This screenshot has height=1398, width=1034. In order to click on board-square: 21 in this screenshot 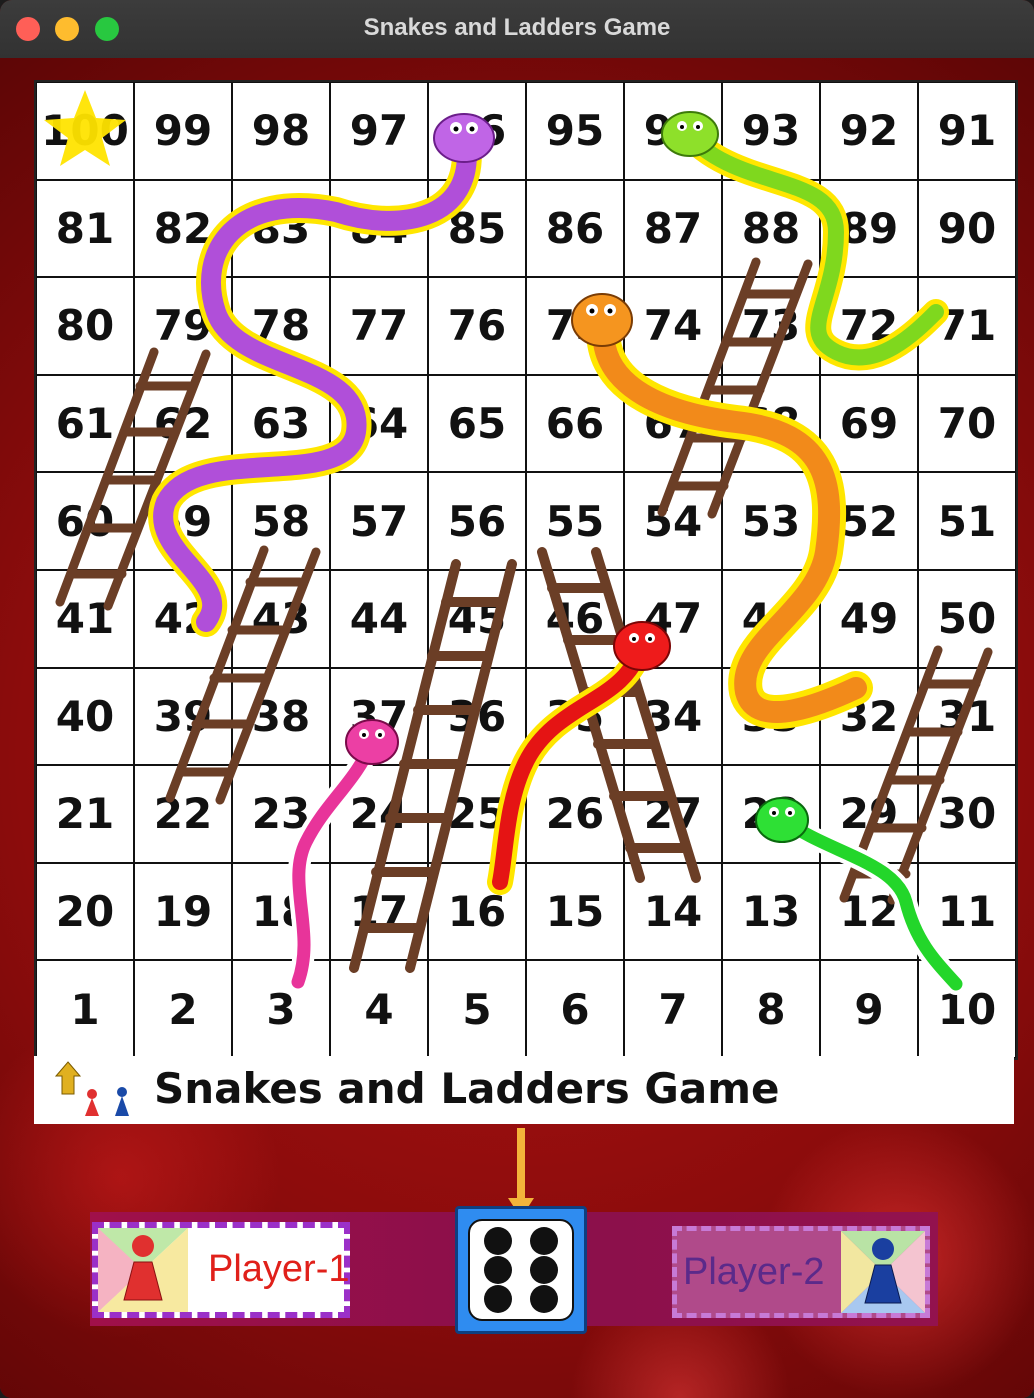, I will do `click(85, 814)`.